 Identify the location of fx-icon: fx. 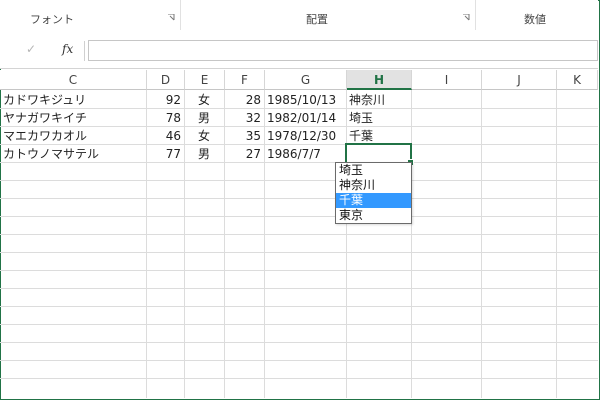
(67, 49).